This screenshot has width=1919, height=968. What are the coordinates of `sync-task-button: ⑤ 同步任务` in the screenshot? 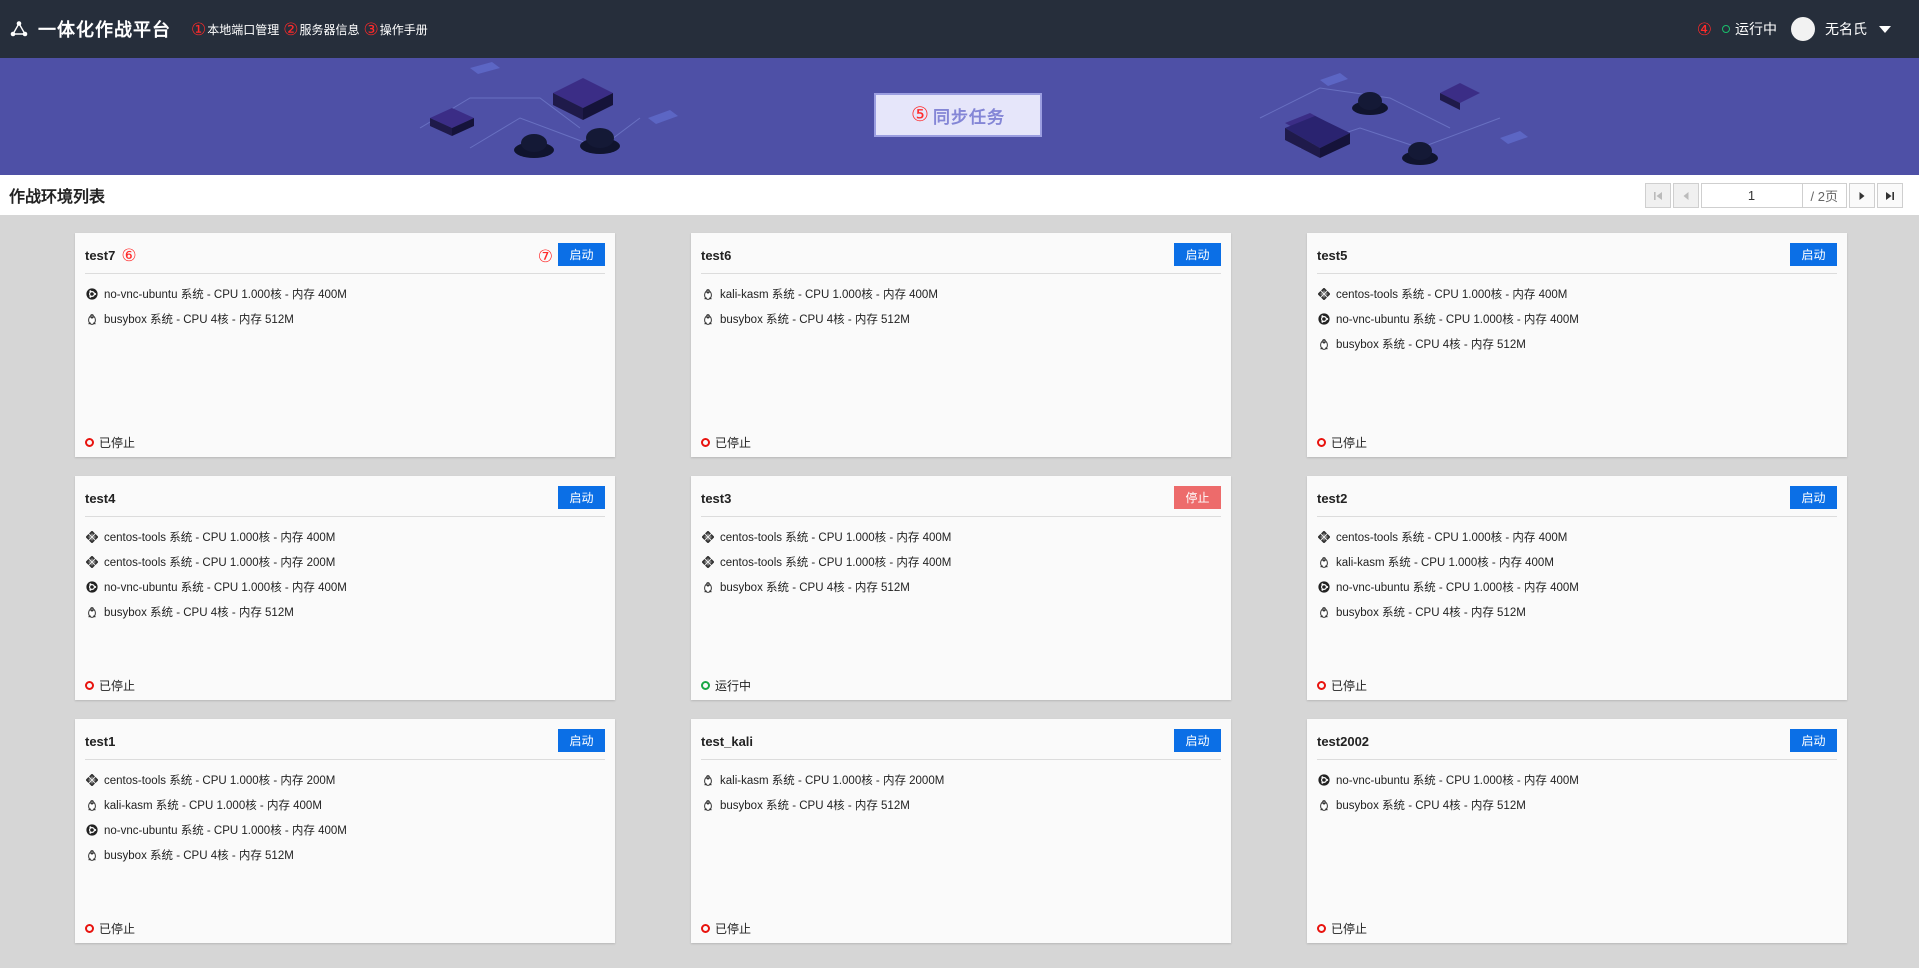 It's located at (958, 115).